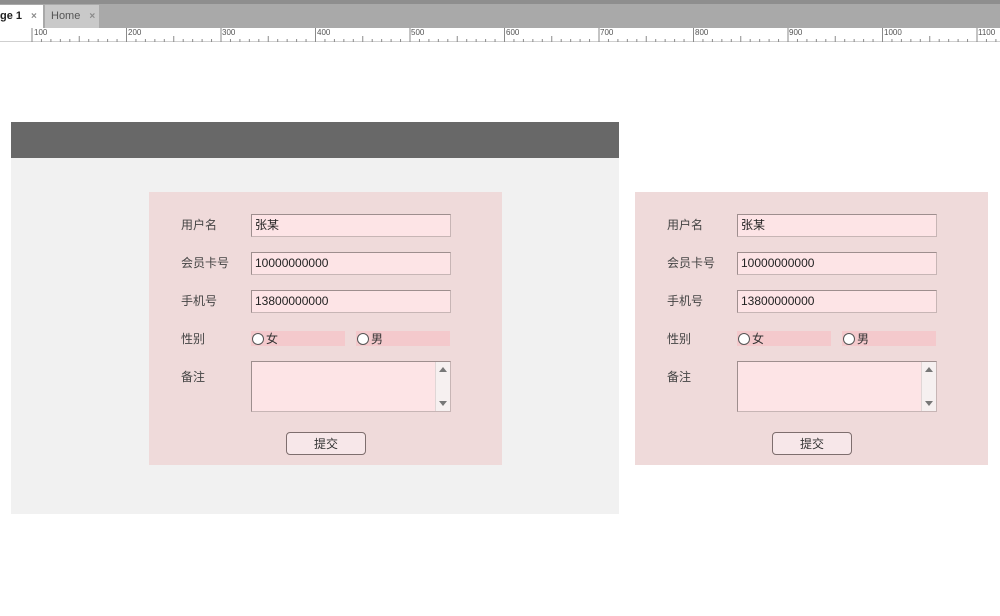  Describe the element at coordinates (893, 32) in the screenshot. I see `ruler-label: 1000` at that location.